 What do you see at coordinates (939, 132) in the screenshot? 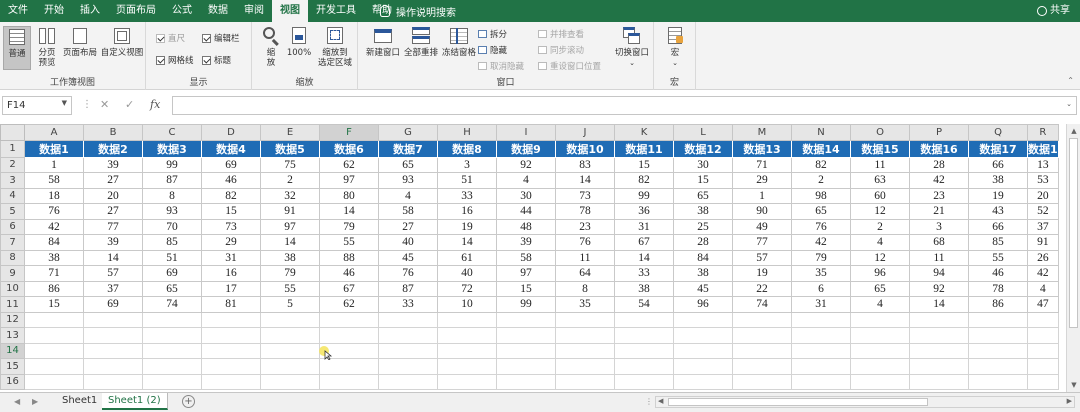
I see `column-header-p: P` at bounding box center [939, 132].